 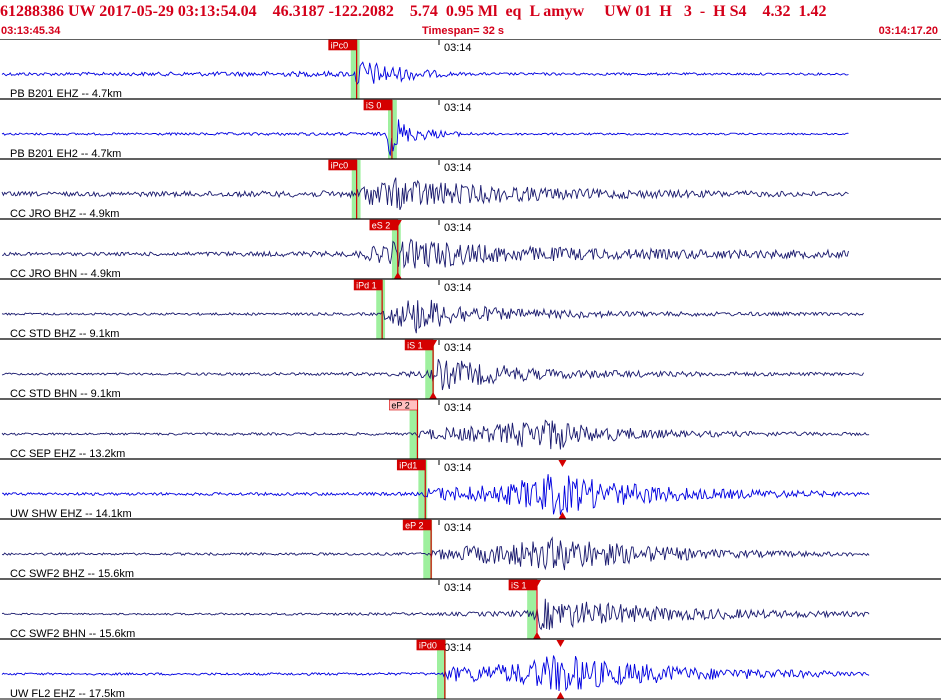 I want to click on trace-row: 03:14 iS 0 PB B201 EH2 -- 4.7km, so click(x=470, y=129).